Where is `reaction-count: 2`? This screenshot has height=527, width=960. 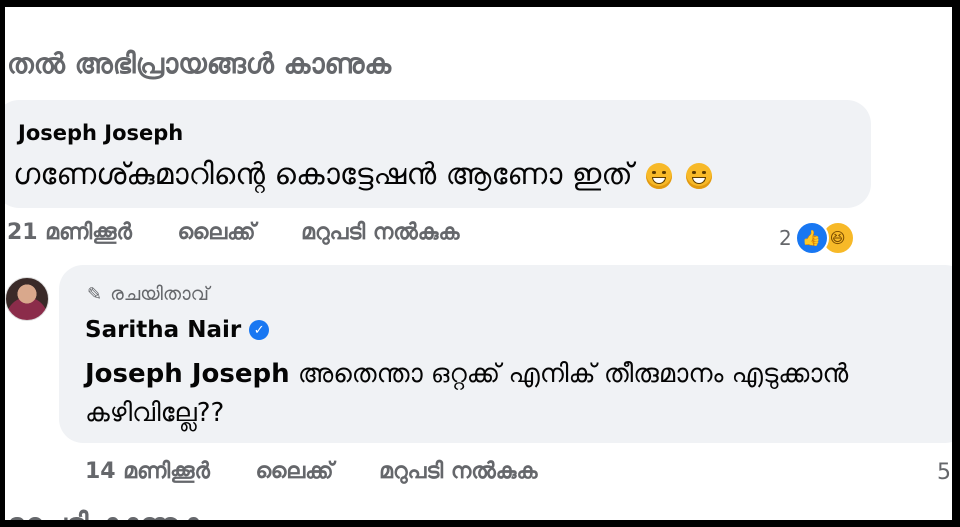 reaction-count: 2 is located at coordinates (785, 238).